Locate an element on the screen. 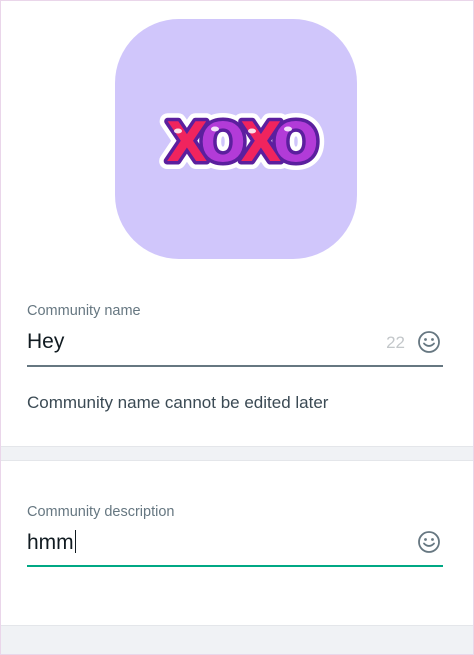 Image resolution: width=474 pixels, height=655 pixels. xoxo-sticker-image: X O X O X O X O X O X O is located at coordinates (242, 142).